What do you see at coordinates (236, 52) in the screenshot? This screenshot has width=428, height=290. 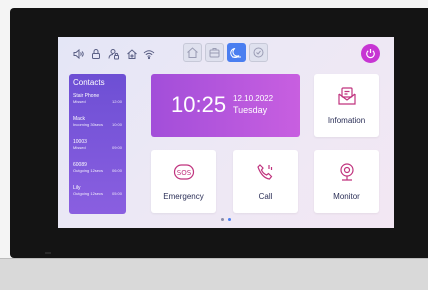 I see `mode-tab-sleep` at bounding box center [236, 52].